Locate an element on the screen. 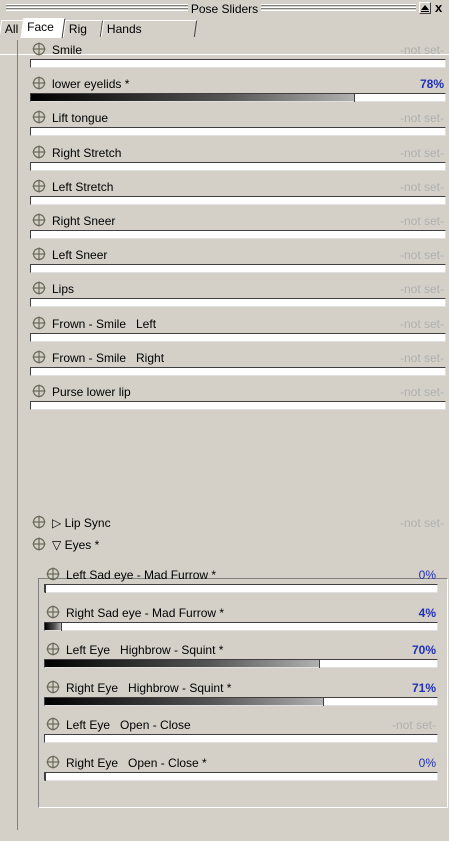  slider-value: 78% is located at coordinates (431, 84).